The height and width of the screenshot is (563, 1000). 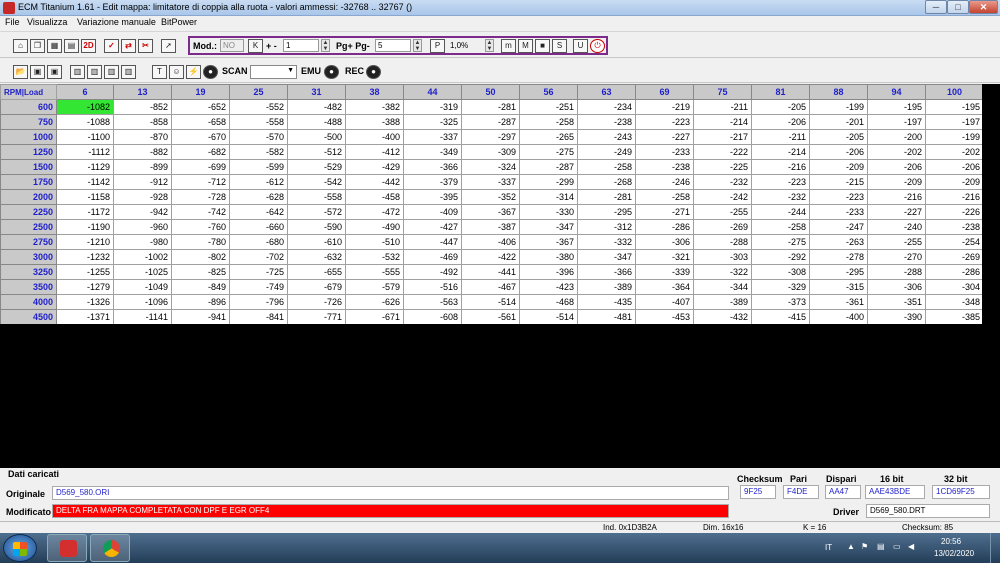 I want to click on volume-icon: ◀, so click(x=911, y=546).